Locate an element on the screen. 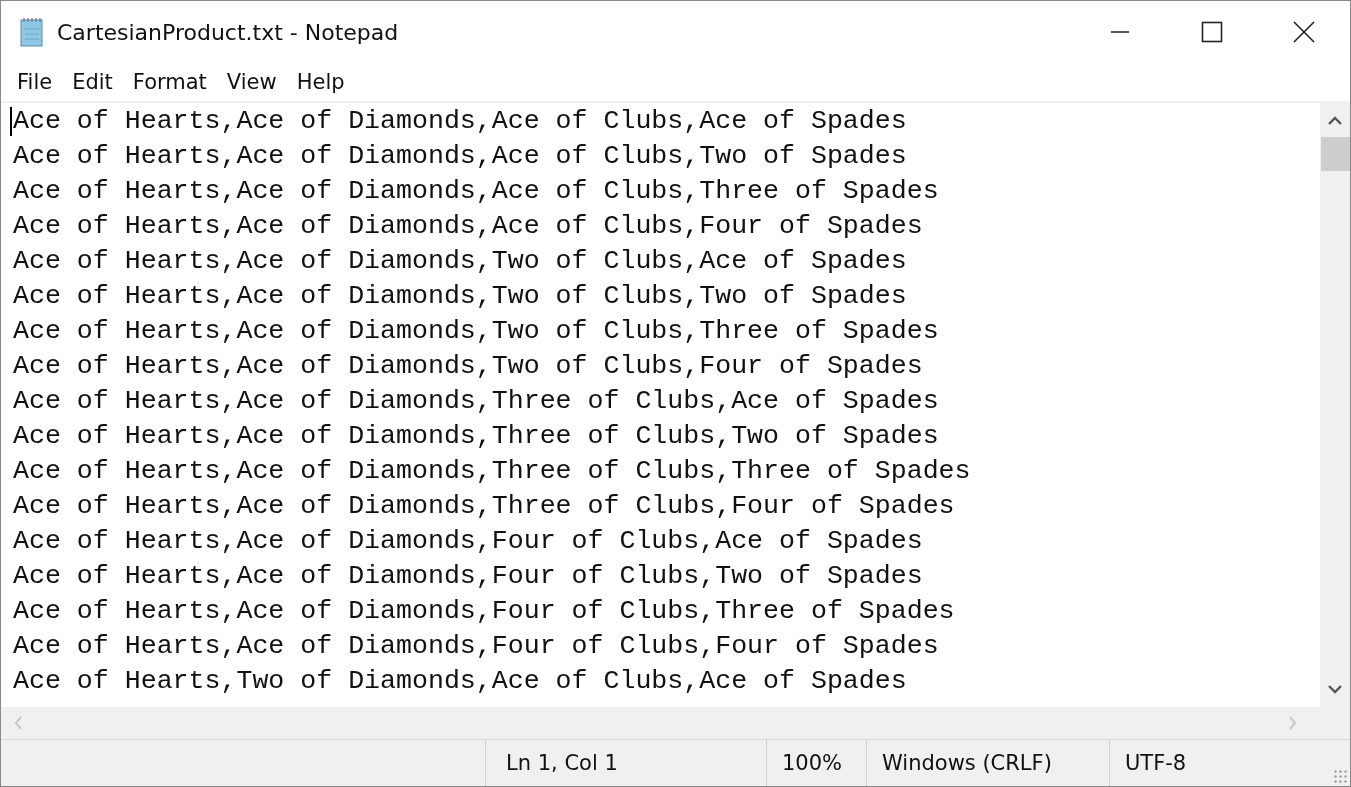  text-line: Ace of Hearts,Ace of Diamonds,Four of Clubs,Four of Spades is located at coordinates (476, 646).